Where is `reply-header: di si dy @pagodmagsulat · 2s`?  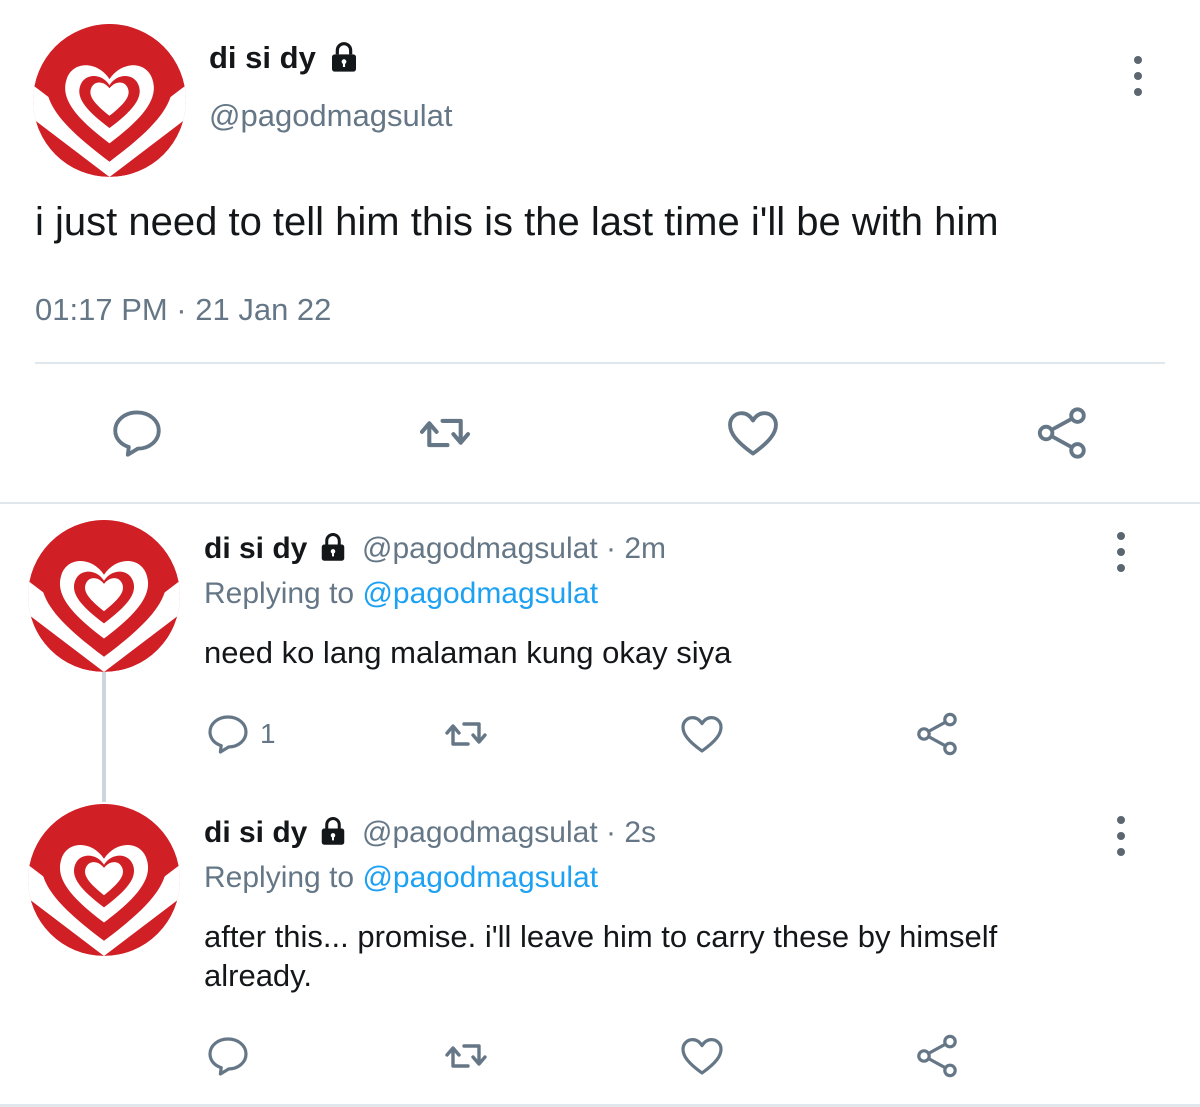 reply-header: di si dy @pagodmagsulat · 2s is located at coordinates (430, 833).